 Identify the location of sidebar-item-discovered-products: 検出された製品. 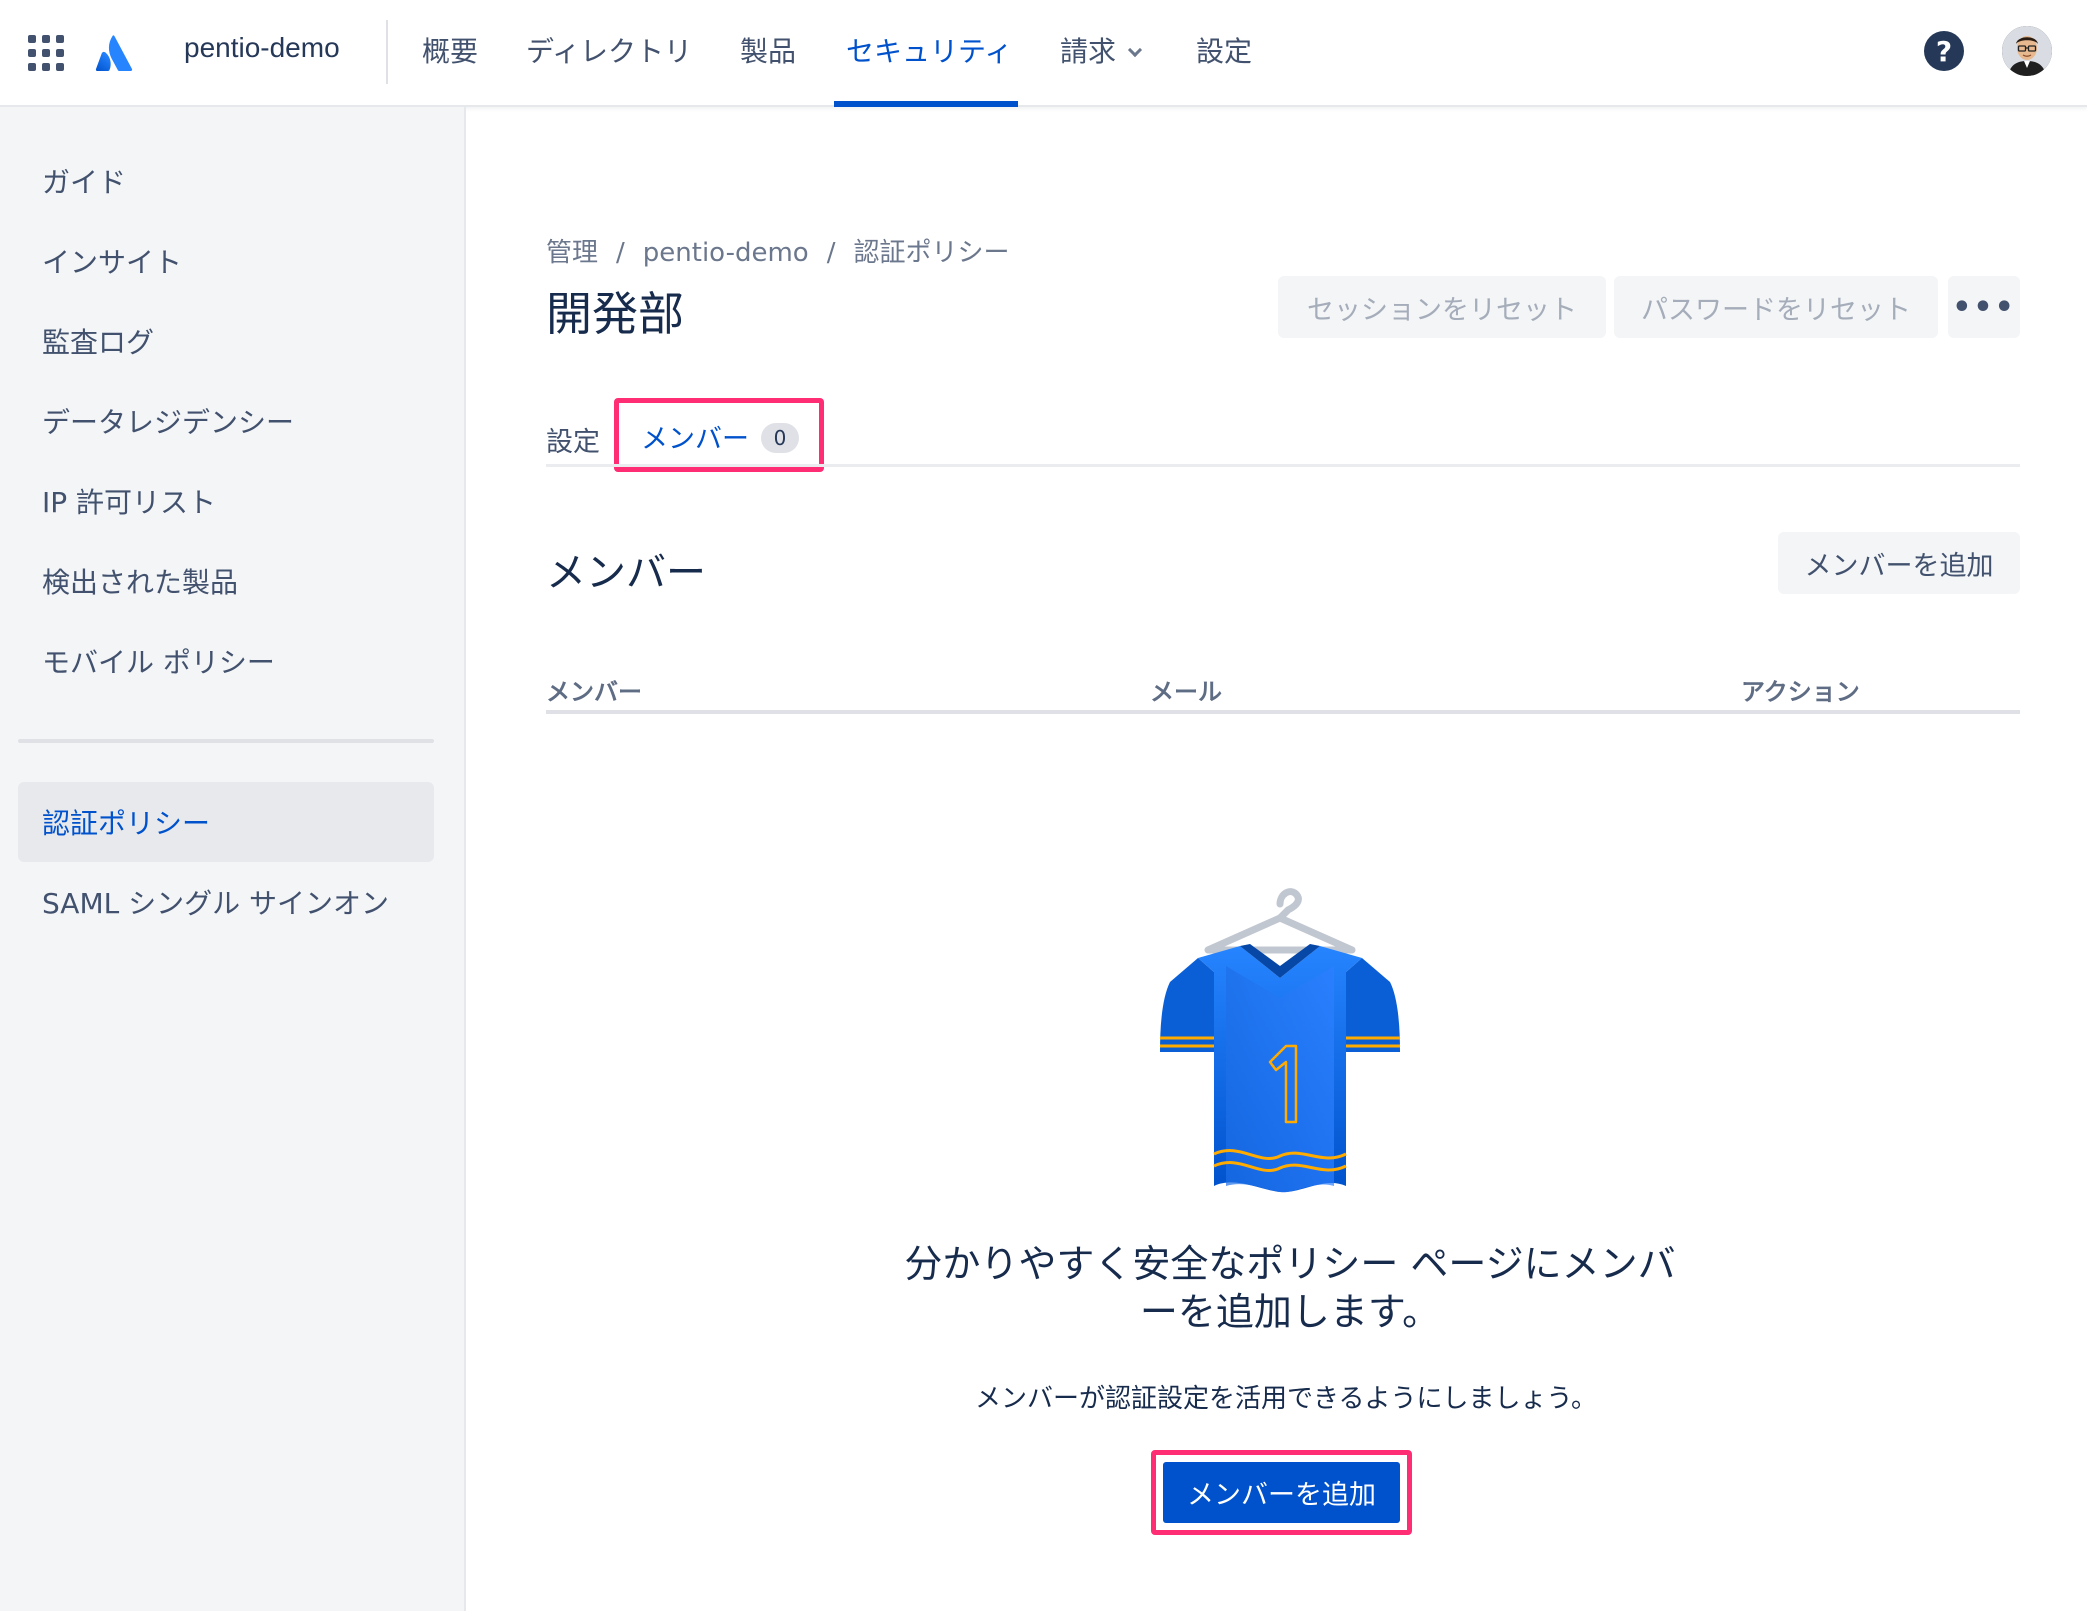
(226, 581).